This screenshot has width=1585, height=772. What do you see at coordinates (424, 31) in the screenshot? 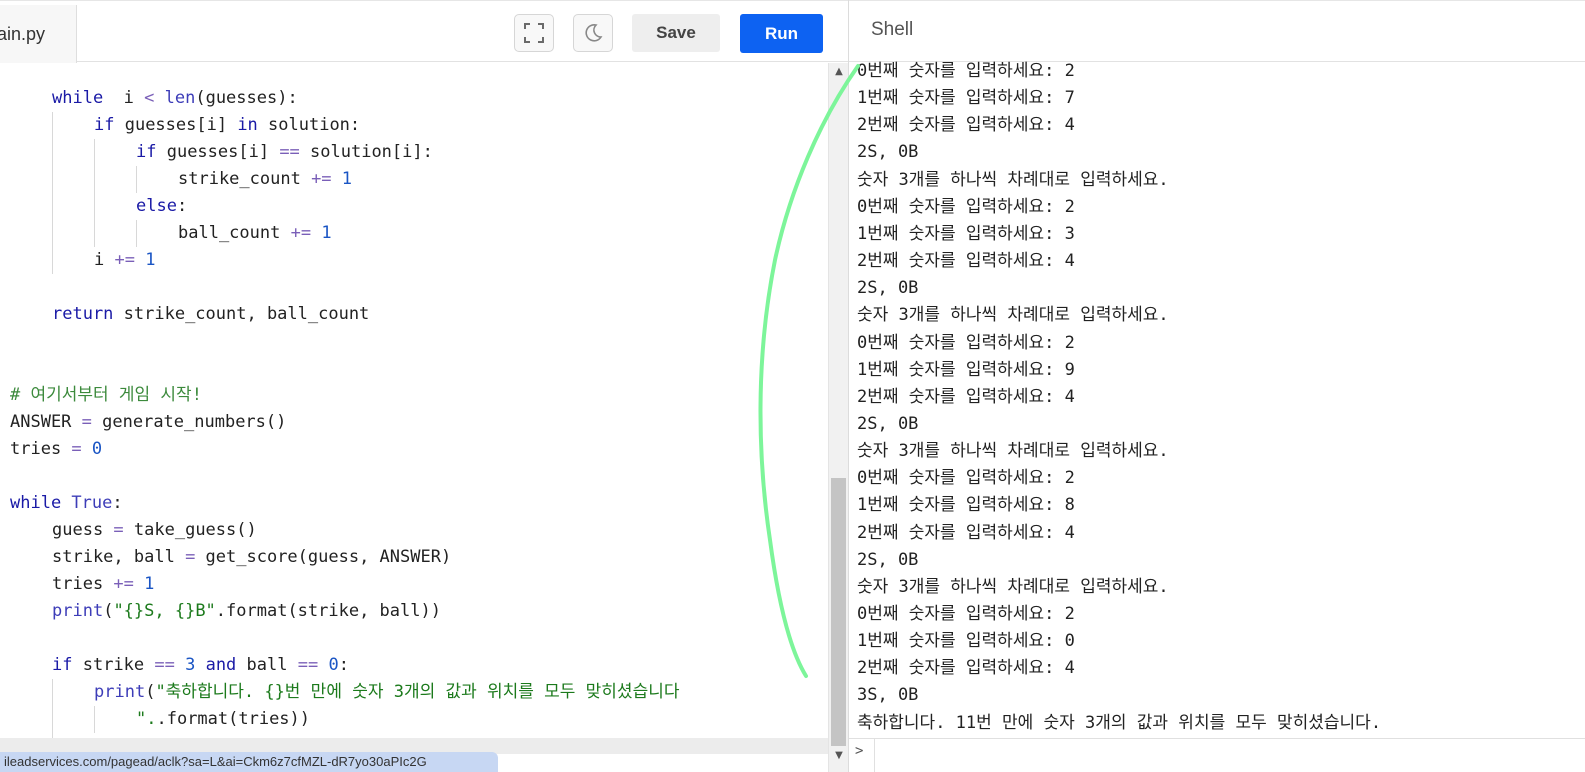
I see `editor-toolbar: ain.py Save Run` at bounding box center [424, 31].